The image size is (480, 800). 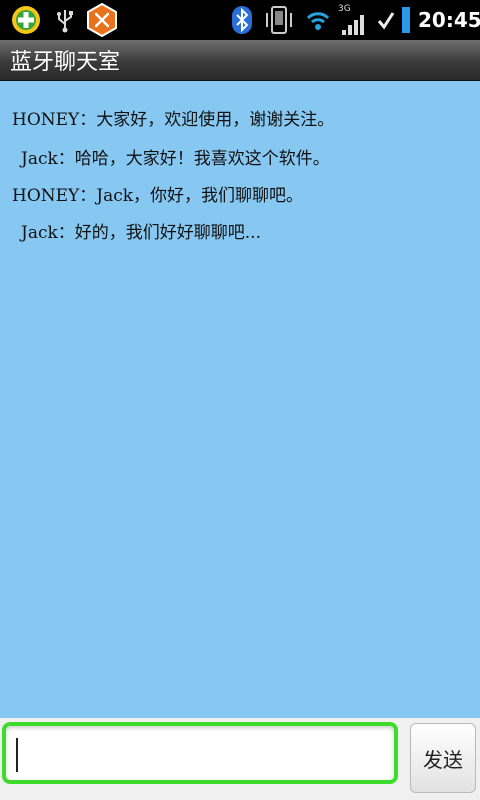 I want to click on chat-message: Jack：哈哈，大家好！我喜欢这个软件。, so click(x=175, y=156).